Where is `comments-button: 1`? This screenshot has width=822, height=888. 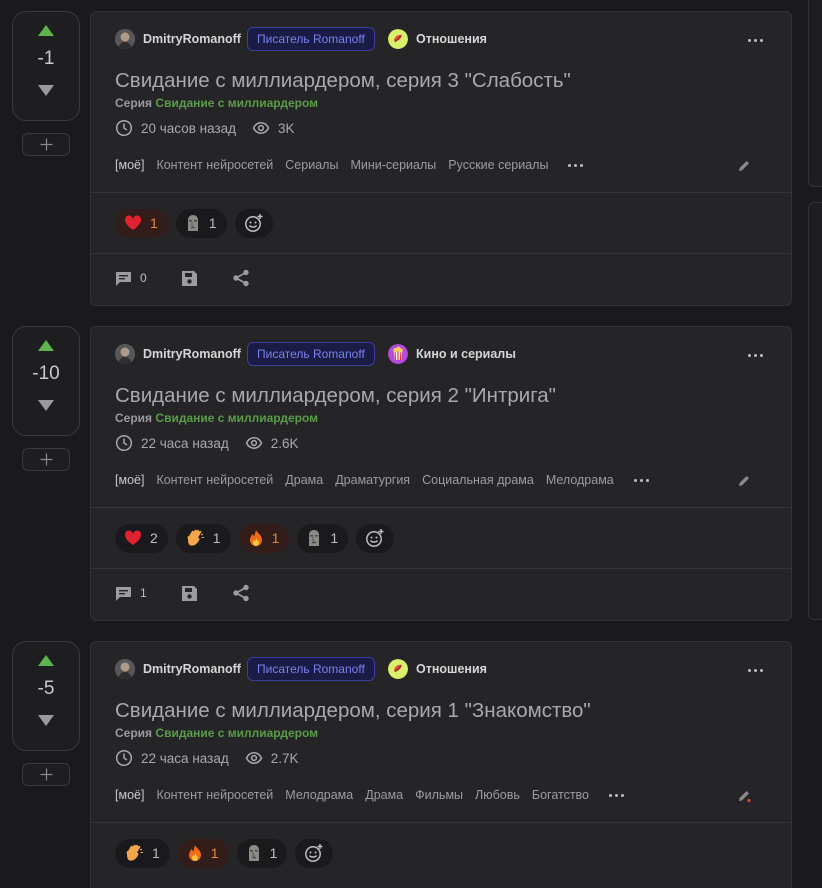 comments-button: 1 is located at coordinates (131, 593).